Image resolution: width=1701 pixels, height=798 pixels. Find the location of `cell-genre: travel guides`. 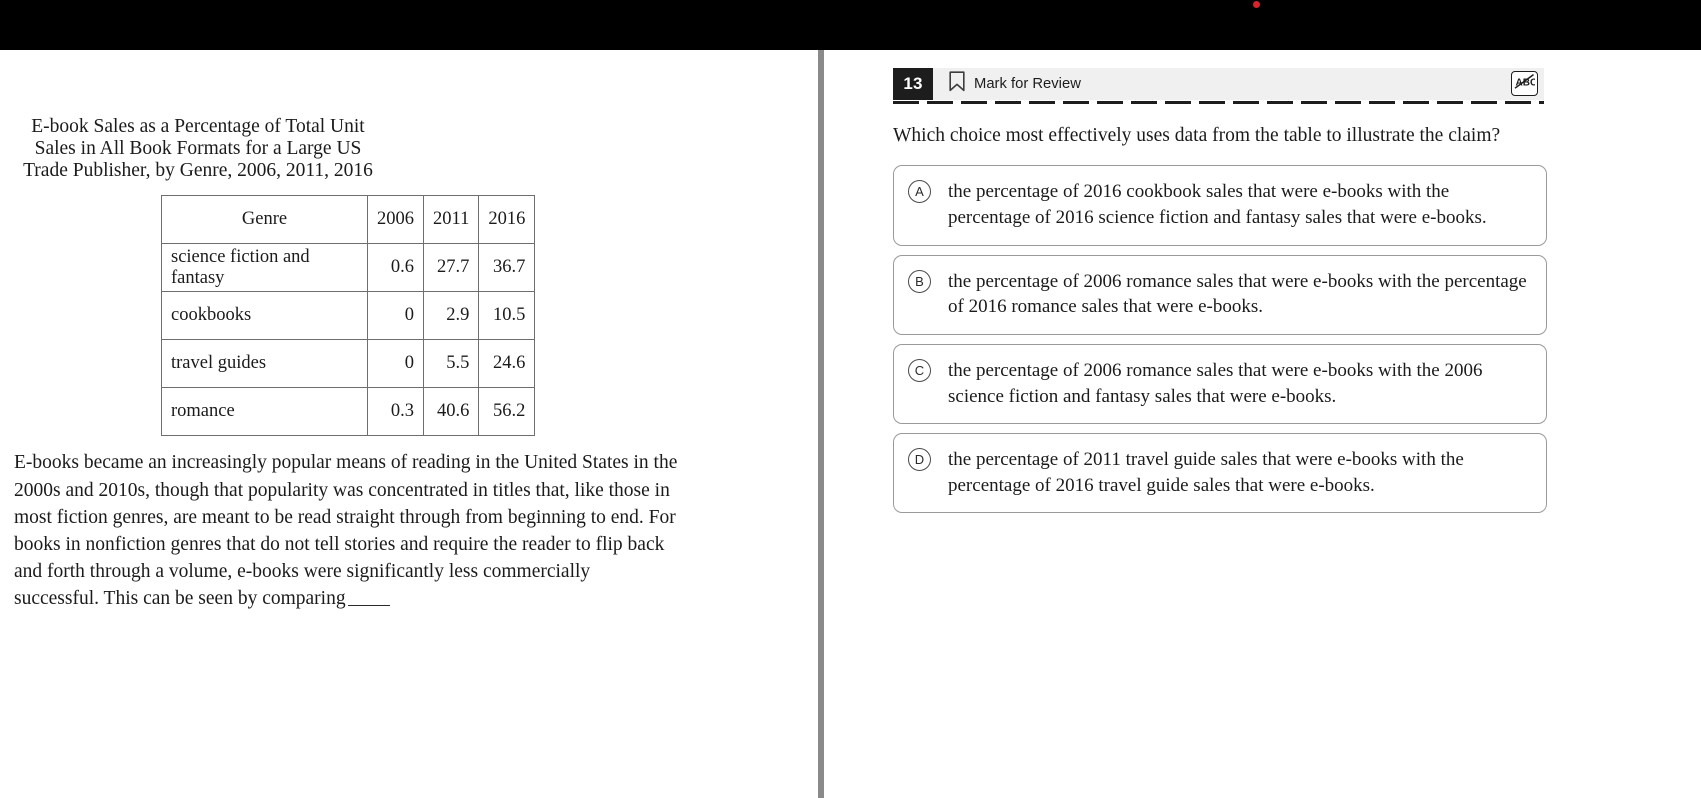

cell-genre: travel guides is located at coordinates (264, 364).